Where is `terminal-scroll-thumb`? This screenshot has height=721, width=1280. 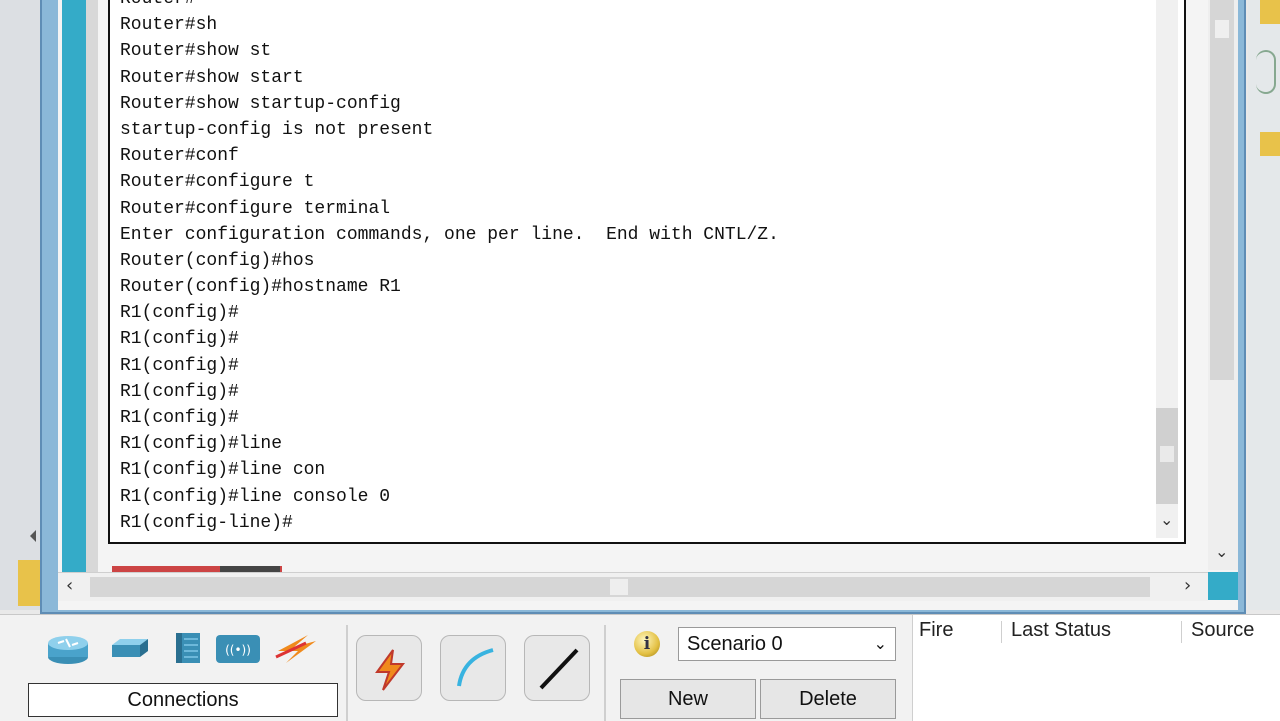 terminal-scroll-thumb is located at coordinates (1167, 456).